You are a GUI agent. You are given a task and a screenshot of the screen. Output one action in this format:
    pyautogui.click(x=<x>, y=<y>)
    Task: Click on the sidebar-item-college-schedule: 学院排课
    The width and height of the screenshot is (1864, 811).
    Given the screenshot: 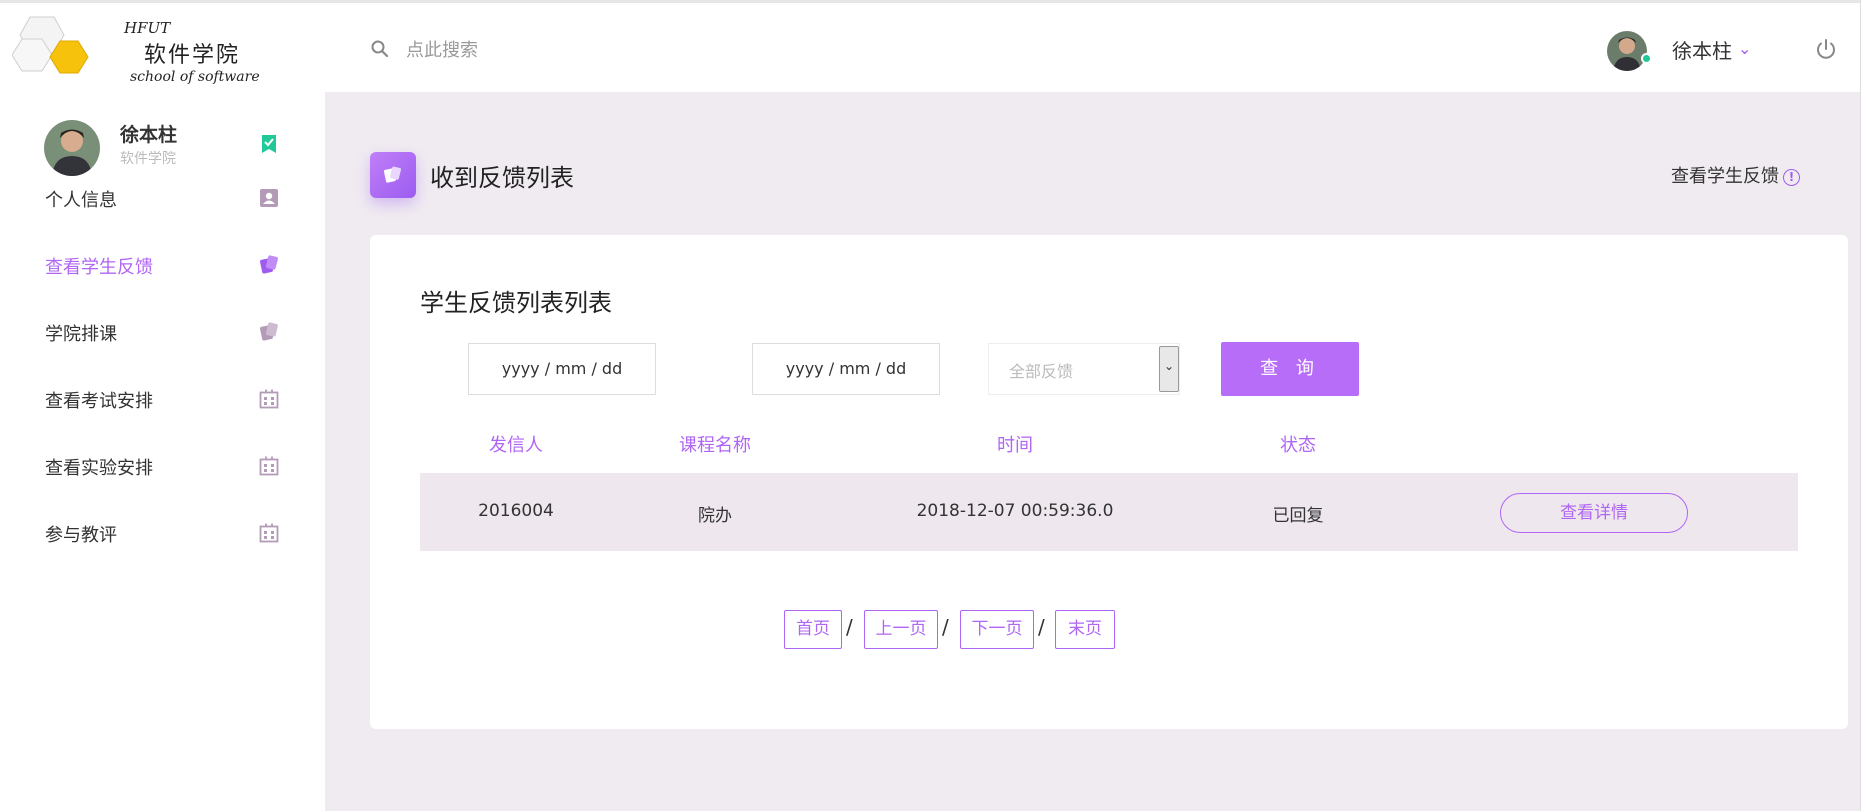 What is the action you would take?
    pyautogui.click(x=162, y=333)
    